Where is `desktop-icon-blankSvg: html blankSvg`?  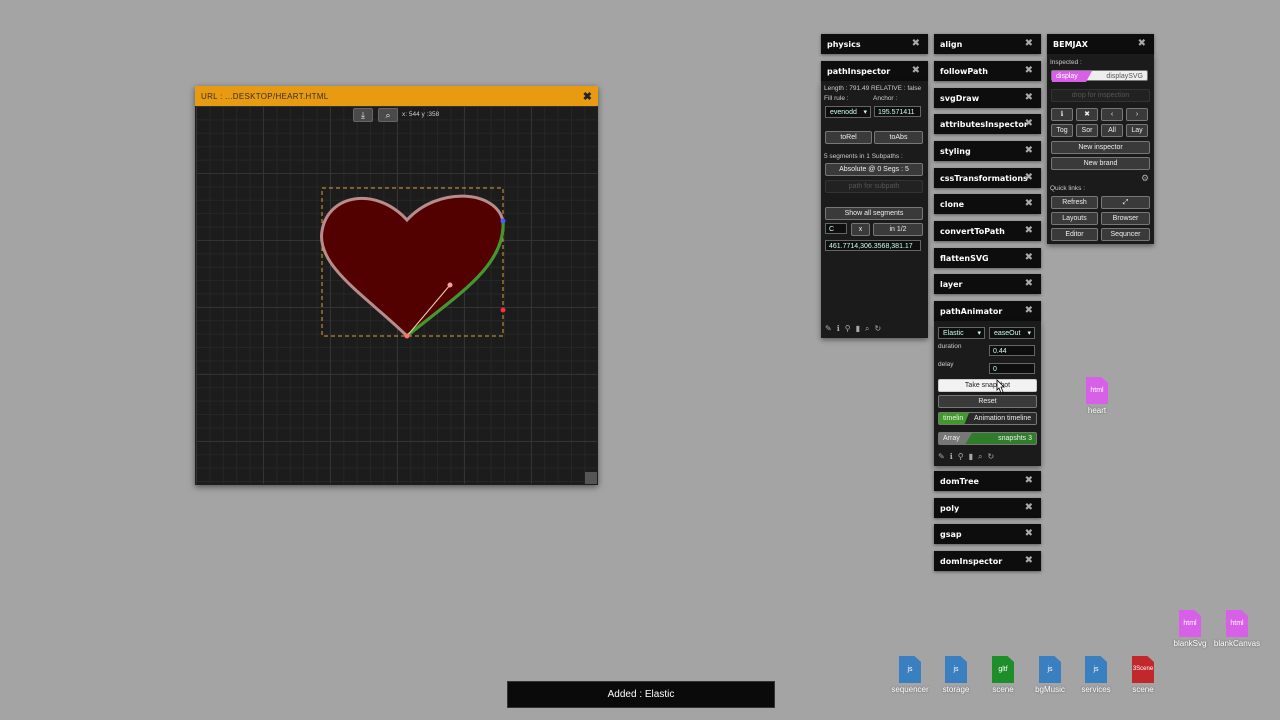
desktop-icon-blankSvg: html blankSvg is located at coordinates (1190, 629).